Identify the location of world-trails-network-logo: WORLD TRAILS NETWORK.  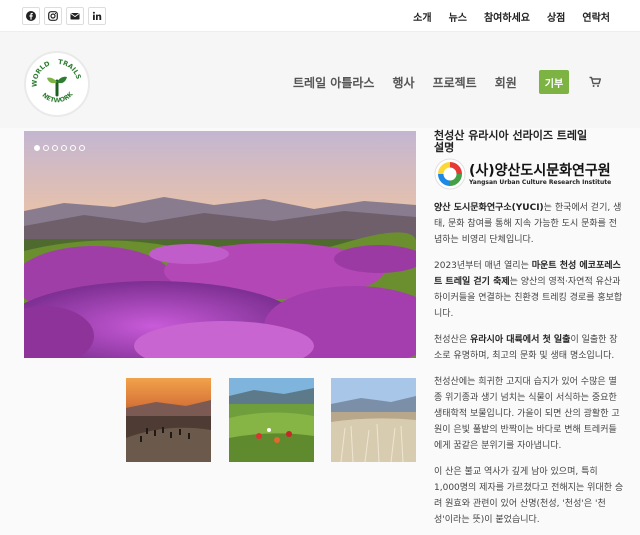
(57, 81).